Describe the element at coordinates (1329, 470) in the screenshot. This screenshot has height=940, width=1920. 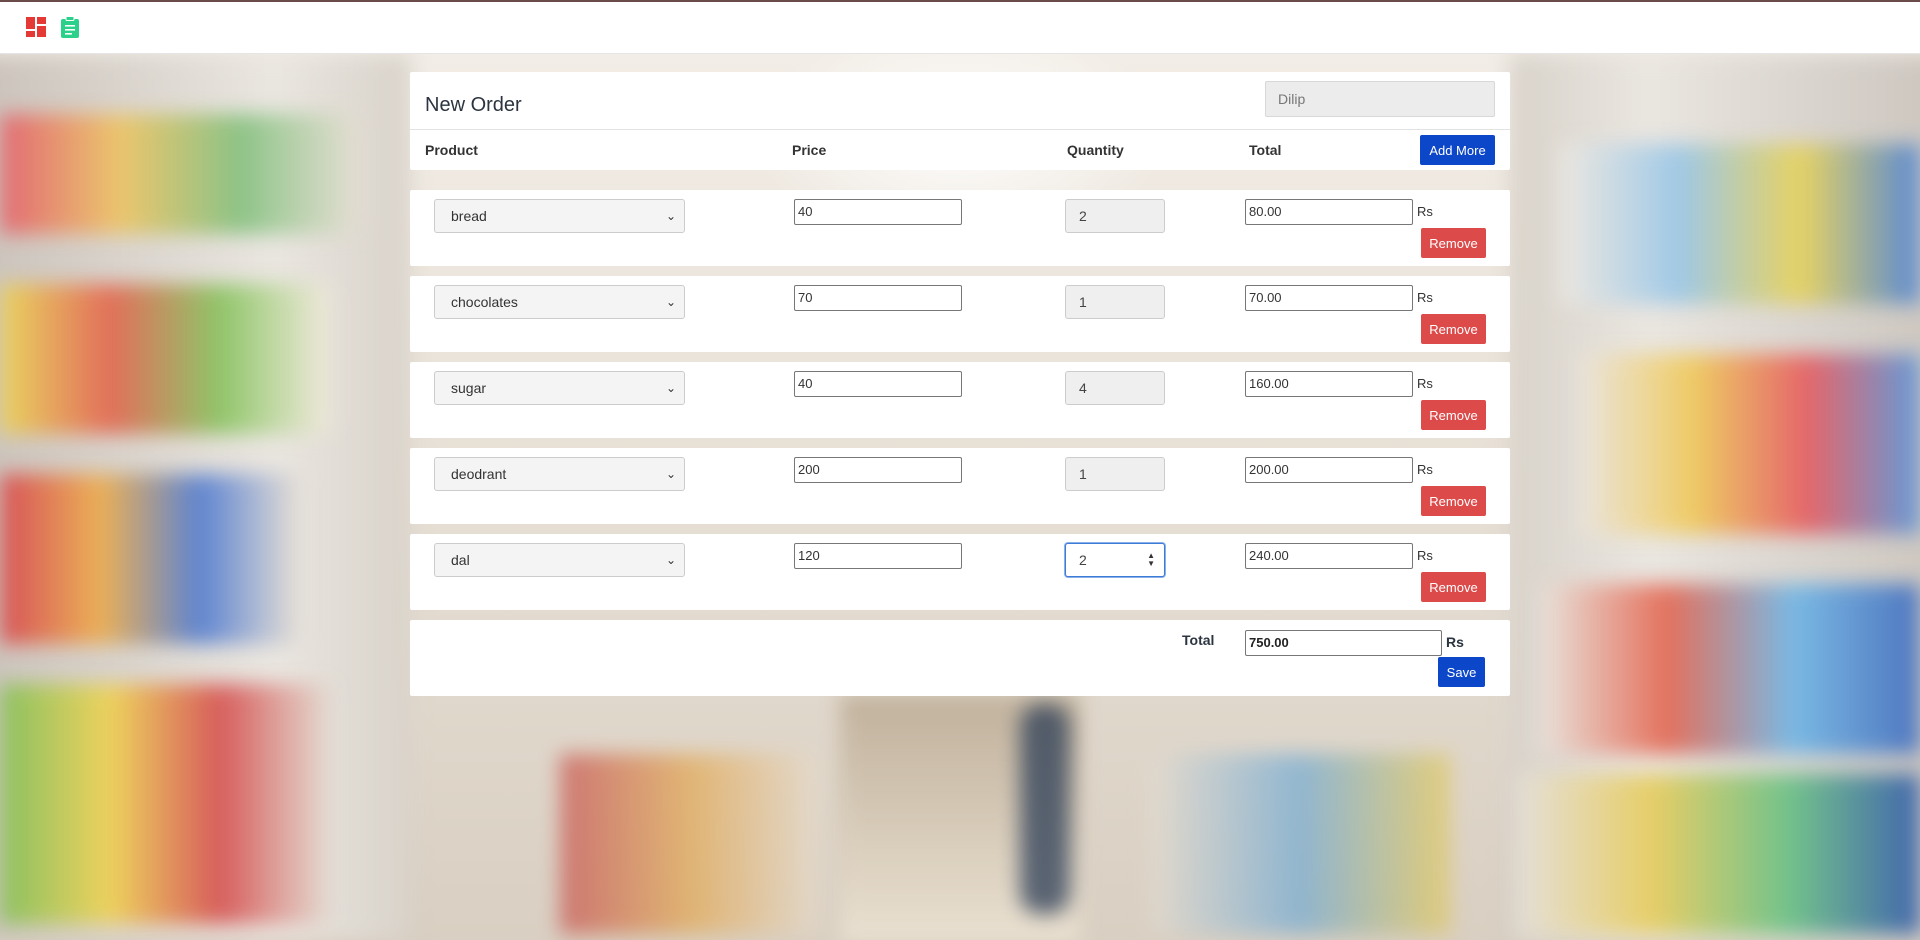
I see `line-total-field: 200.00` at that location.